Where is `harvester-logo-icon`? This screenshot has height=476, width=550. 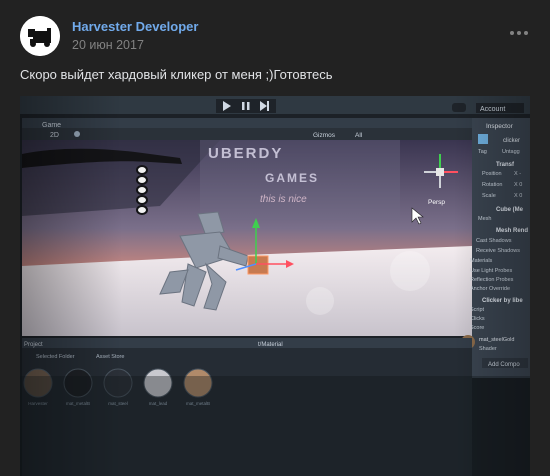
harvester-logo-icon is located at coordinates (40, 36).